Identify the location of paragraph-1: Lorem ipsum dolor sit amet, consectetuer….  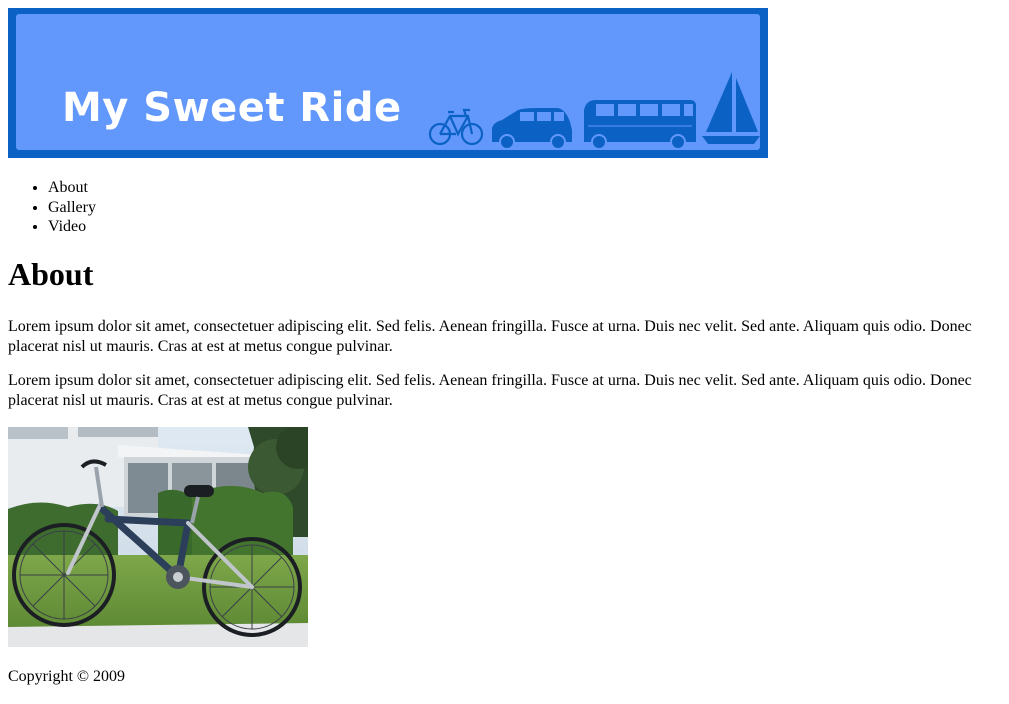
(490, 336).